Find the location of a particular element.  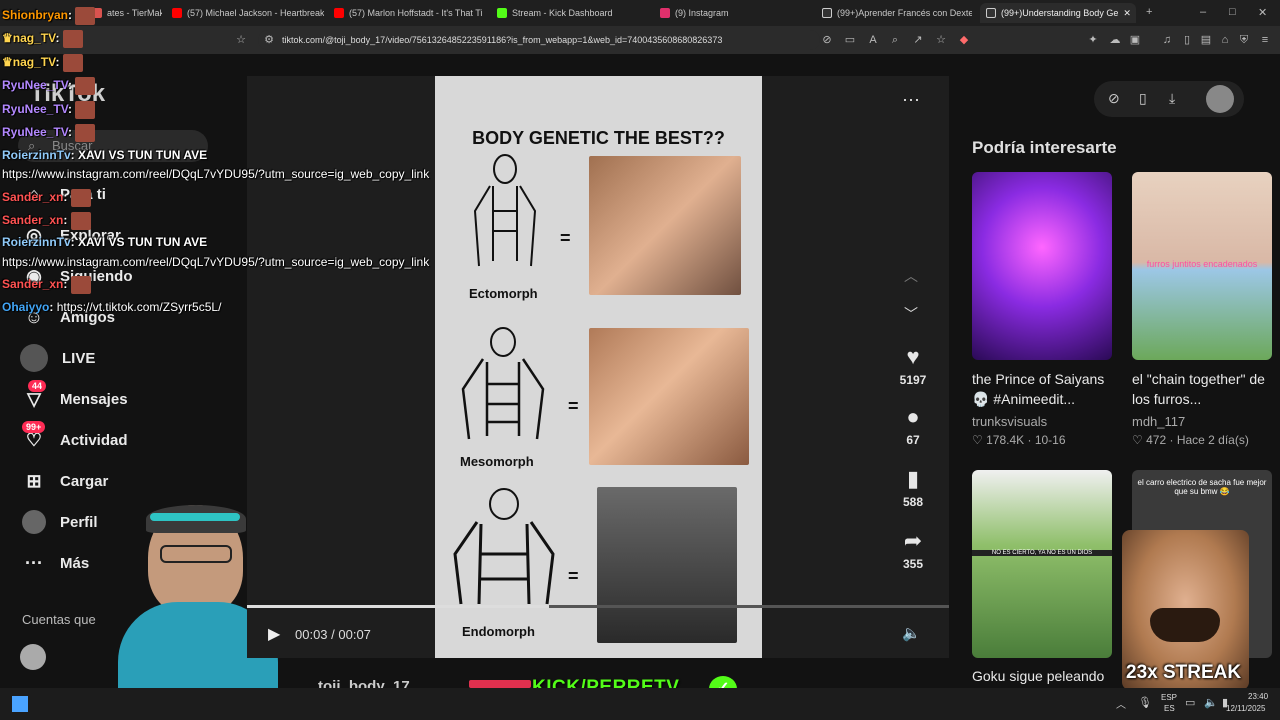

cast-icon: ▭ is located at coordinates (850, 40).